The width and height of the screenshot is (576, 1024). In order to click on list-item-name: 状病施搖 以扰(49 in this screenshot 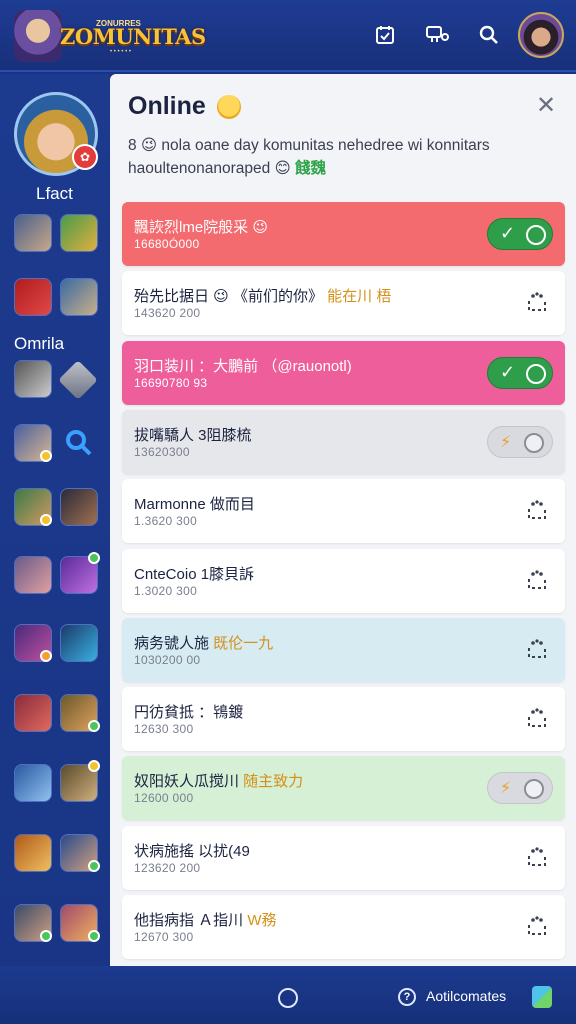, I will do `click(192, 850)`.